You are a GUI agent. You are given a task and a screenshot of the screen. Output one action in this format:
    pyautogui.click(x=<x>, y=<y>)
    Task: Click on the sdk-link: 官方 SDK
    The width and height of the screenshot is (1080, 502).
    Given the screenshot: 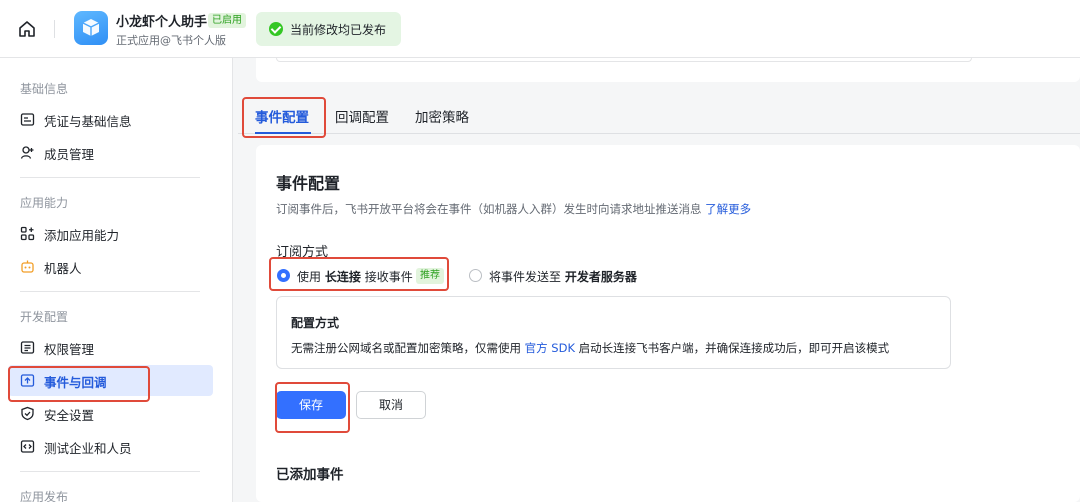 What is the action you would take?
    pyautogui.click(x=550, y=348)
    